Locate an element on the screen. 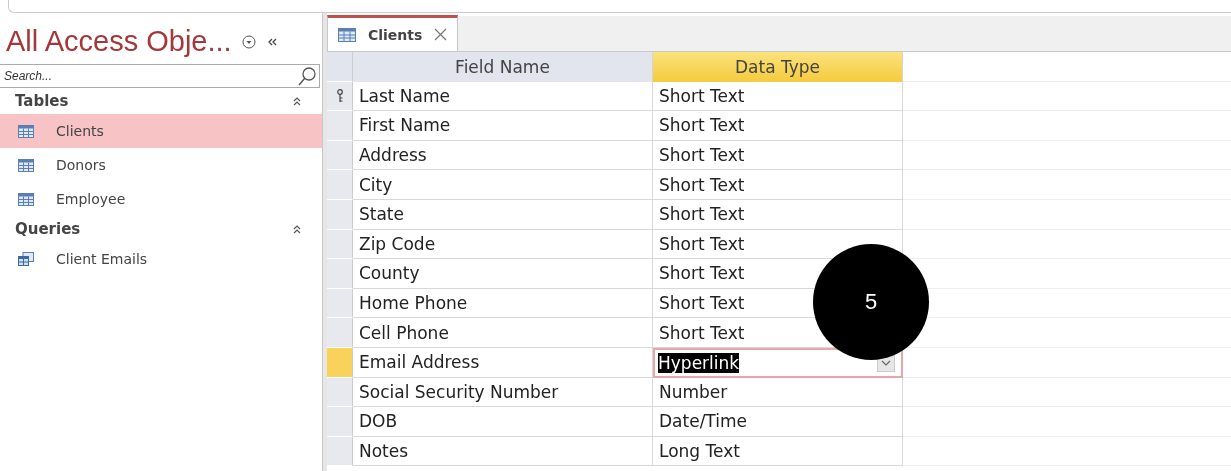 Image resolution: width=1231 pixels, height=471 pixels. field-name-cell: Cell Phone is located at coordinates (503, 333).